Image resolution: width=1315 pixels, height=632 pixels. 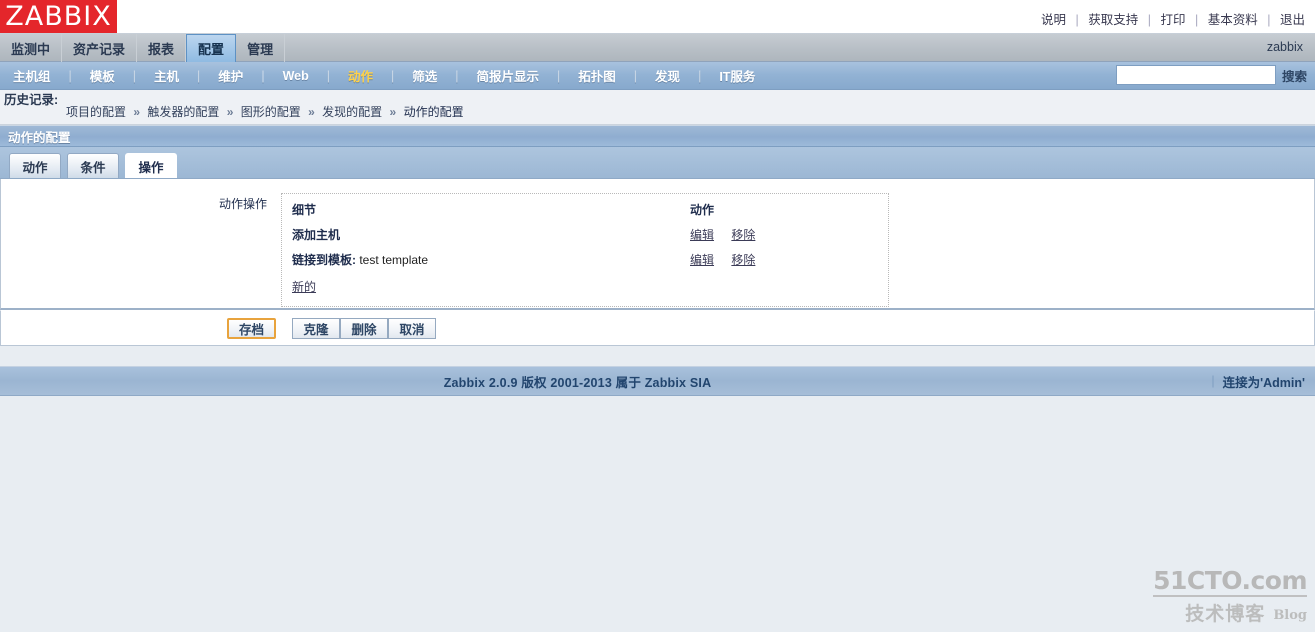 What do you see at coordinates (1113, 20) in the screenshot?
I see `top-link-get-support: 获取支持` at bounding box center [1113, 20].